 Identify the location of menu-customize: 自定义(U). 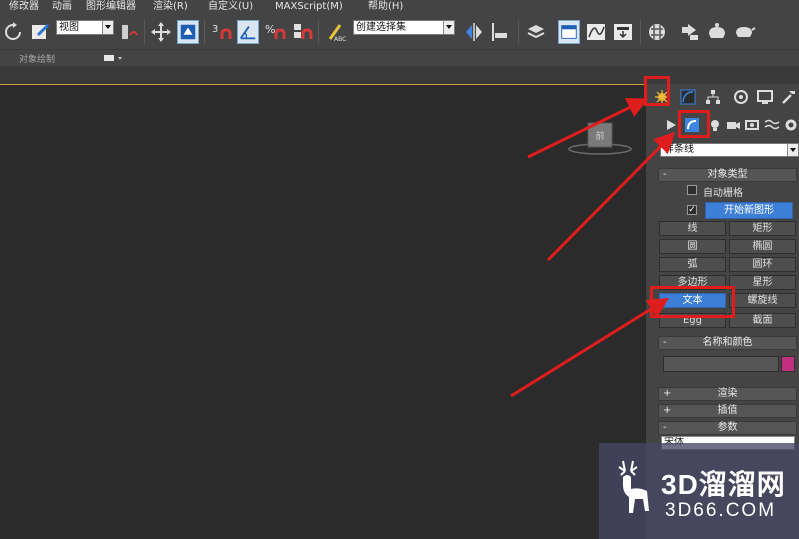
(230, 7).